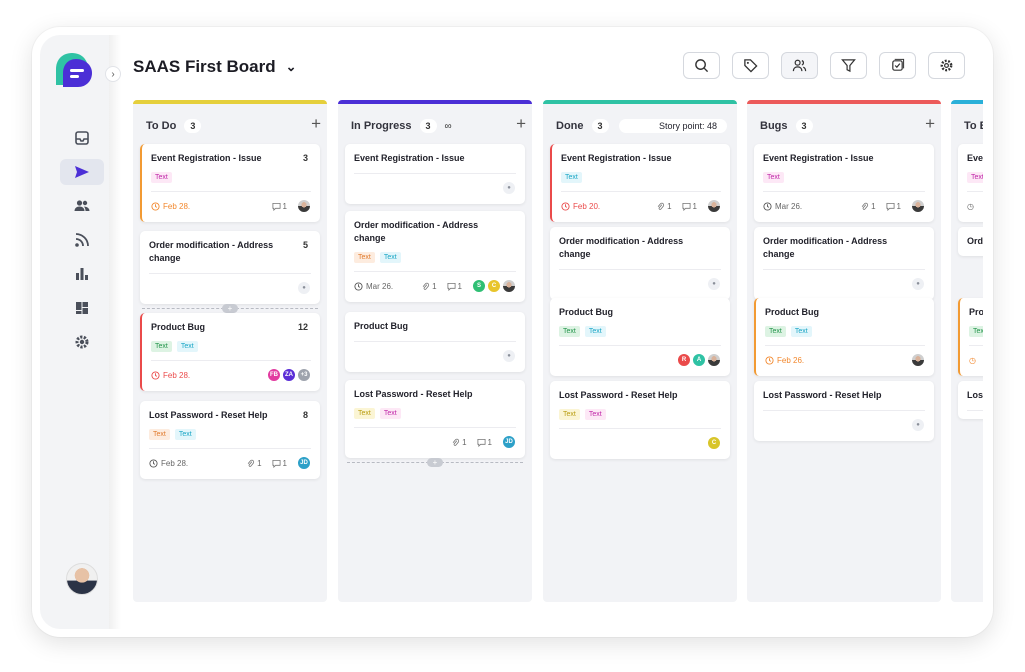  I want to click on nav-chart-icon, so click(82, 274).